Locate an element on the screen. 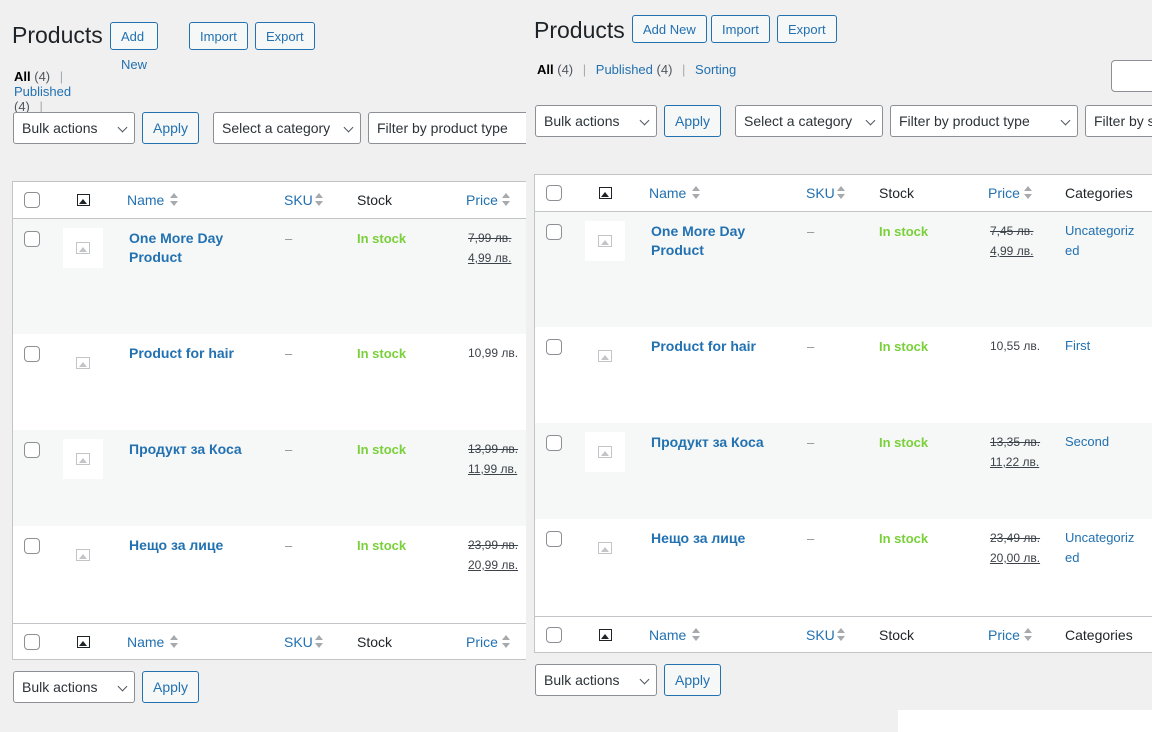 The width and height of the screenshot is (1152, 732). view-sorting-link: Sorting is located at coordinates (715, 69).